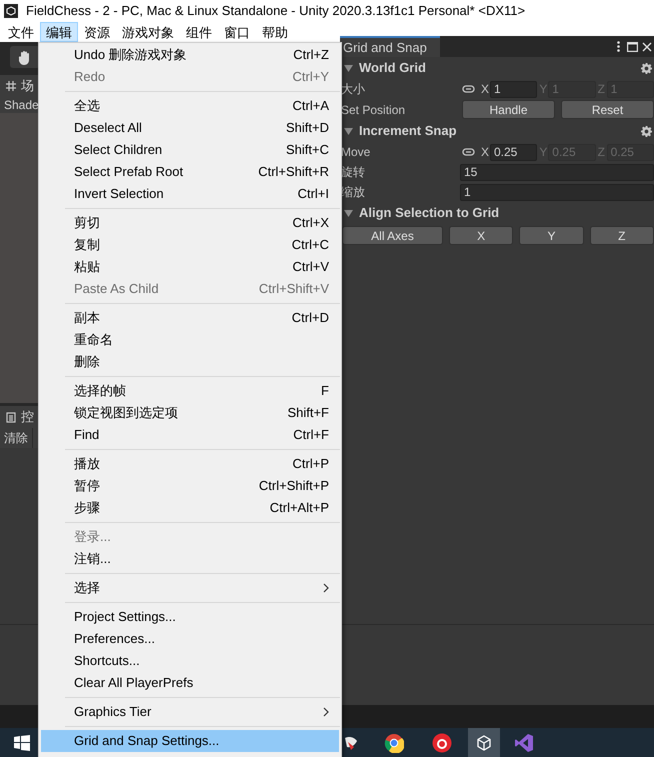 This screenshot has width=654, height=757. What do you see at coordinates (199, 32) in the screenshot?
I see `menu-bar-item: 组件` at bounding box center [199, 32].